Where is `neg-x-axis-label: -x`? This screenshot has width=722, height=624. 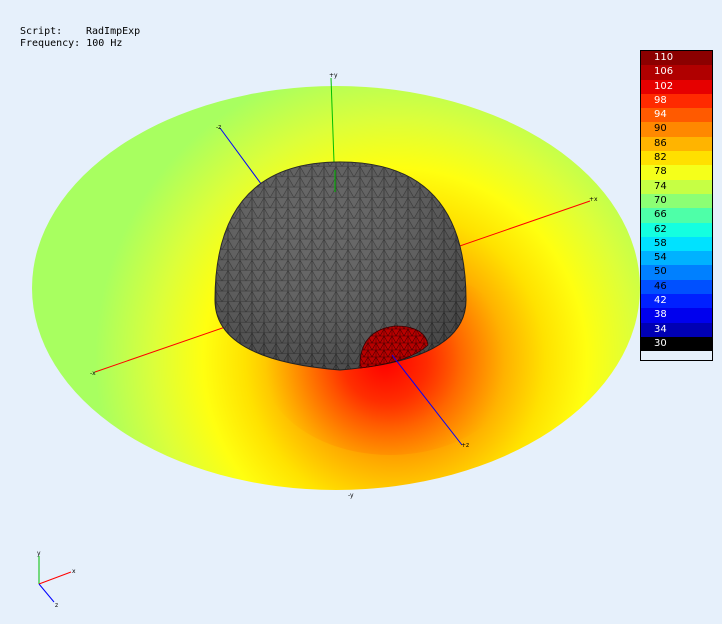 neg-x-axis-label: -x is located at coordinates (93, 373).